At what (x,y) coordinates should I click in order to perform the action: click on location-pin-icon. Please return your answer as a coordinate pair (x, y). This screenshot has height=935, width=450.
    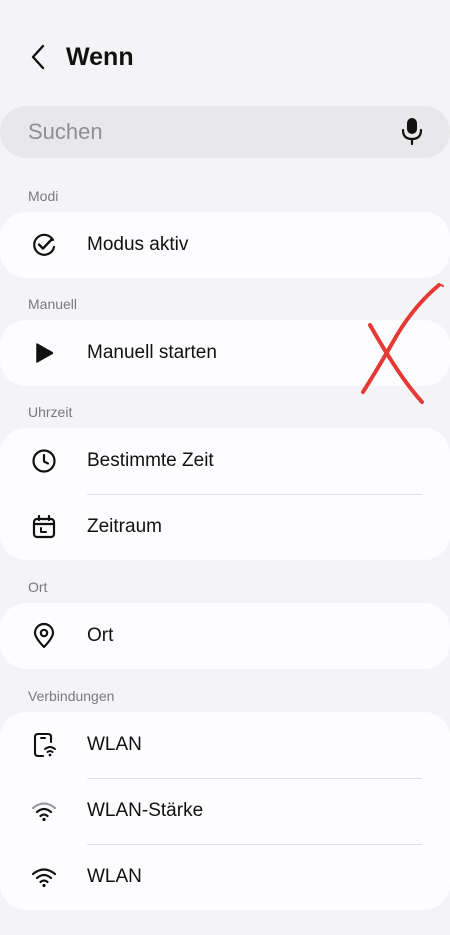
    Looking at the image, I should click on (44, 635).